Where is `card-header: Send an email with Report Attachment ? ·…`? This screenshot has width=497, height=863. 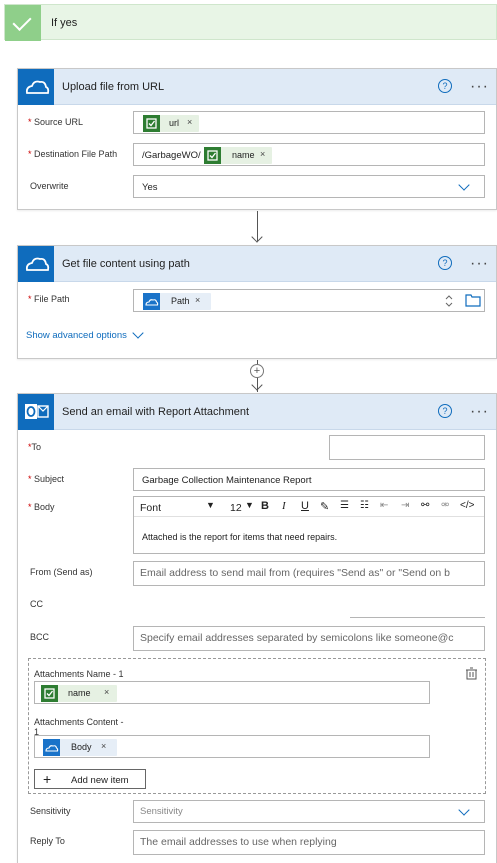 card-header: Send an email with Report Attachment ? ·… is located at coordinates (257, 412).